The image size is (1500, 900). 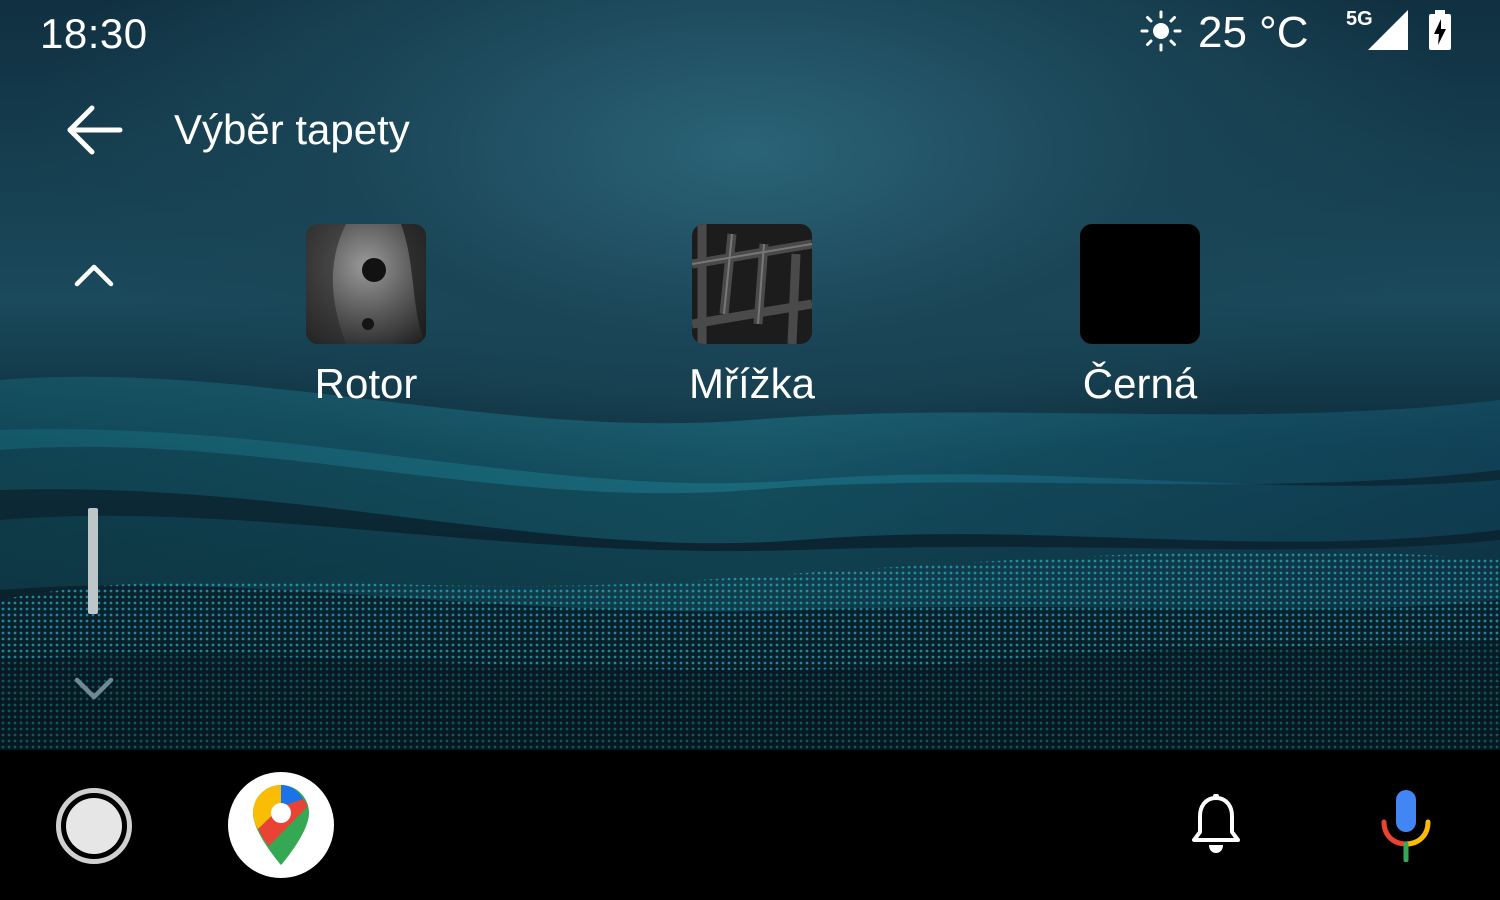 I want to click on chevron-down-icon, so click(x=94, y=688).